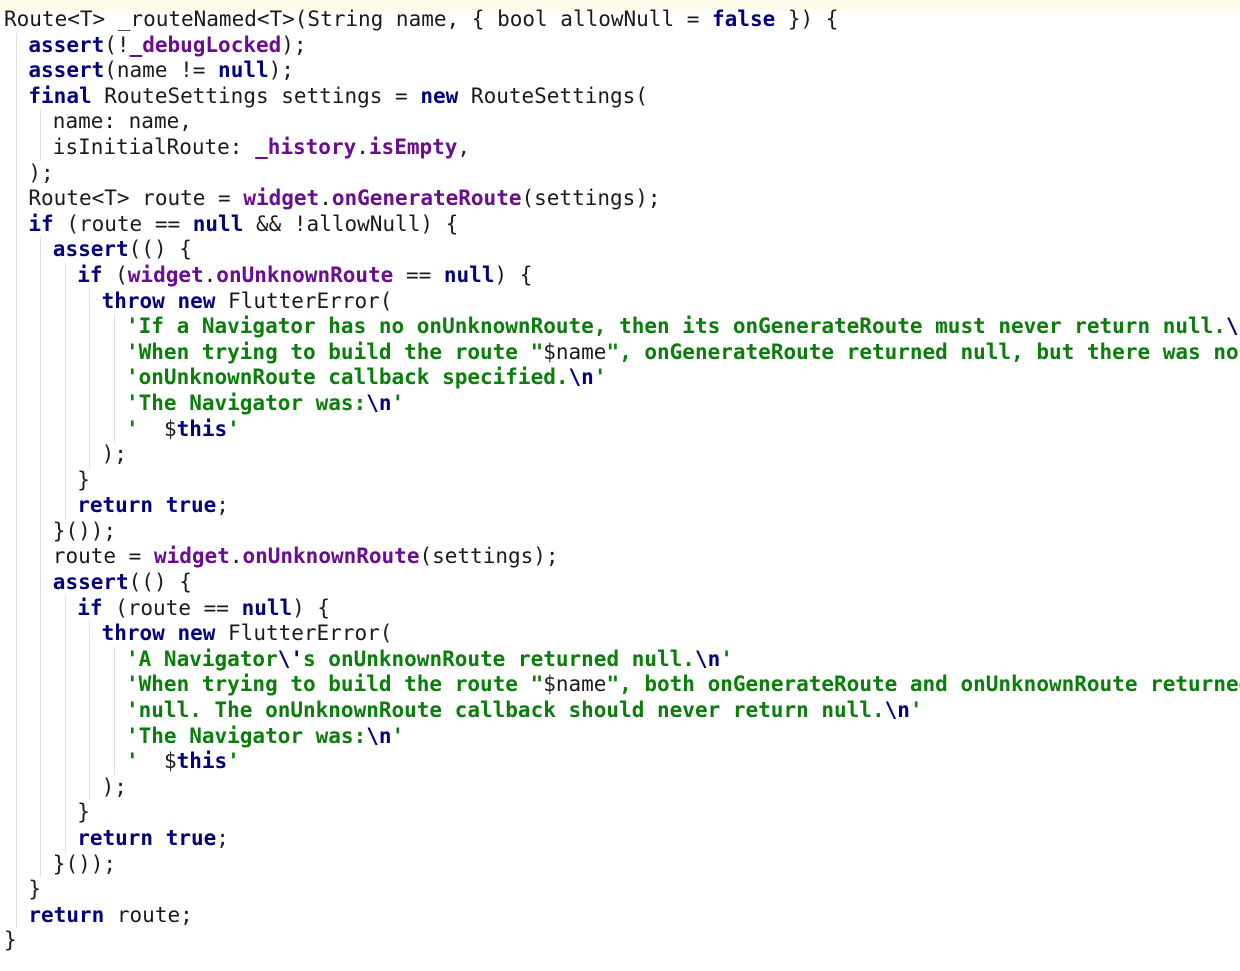  What do you see at coordinates (10, 940) in the screenshot?
I see `token-plain: }` at bounding box center [10, 940].